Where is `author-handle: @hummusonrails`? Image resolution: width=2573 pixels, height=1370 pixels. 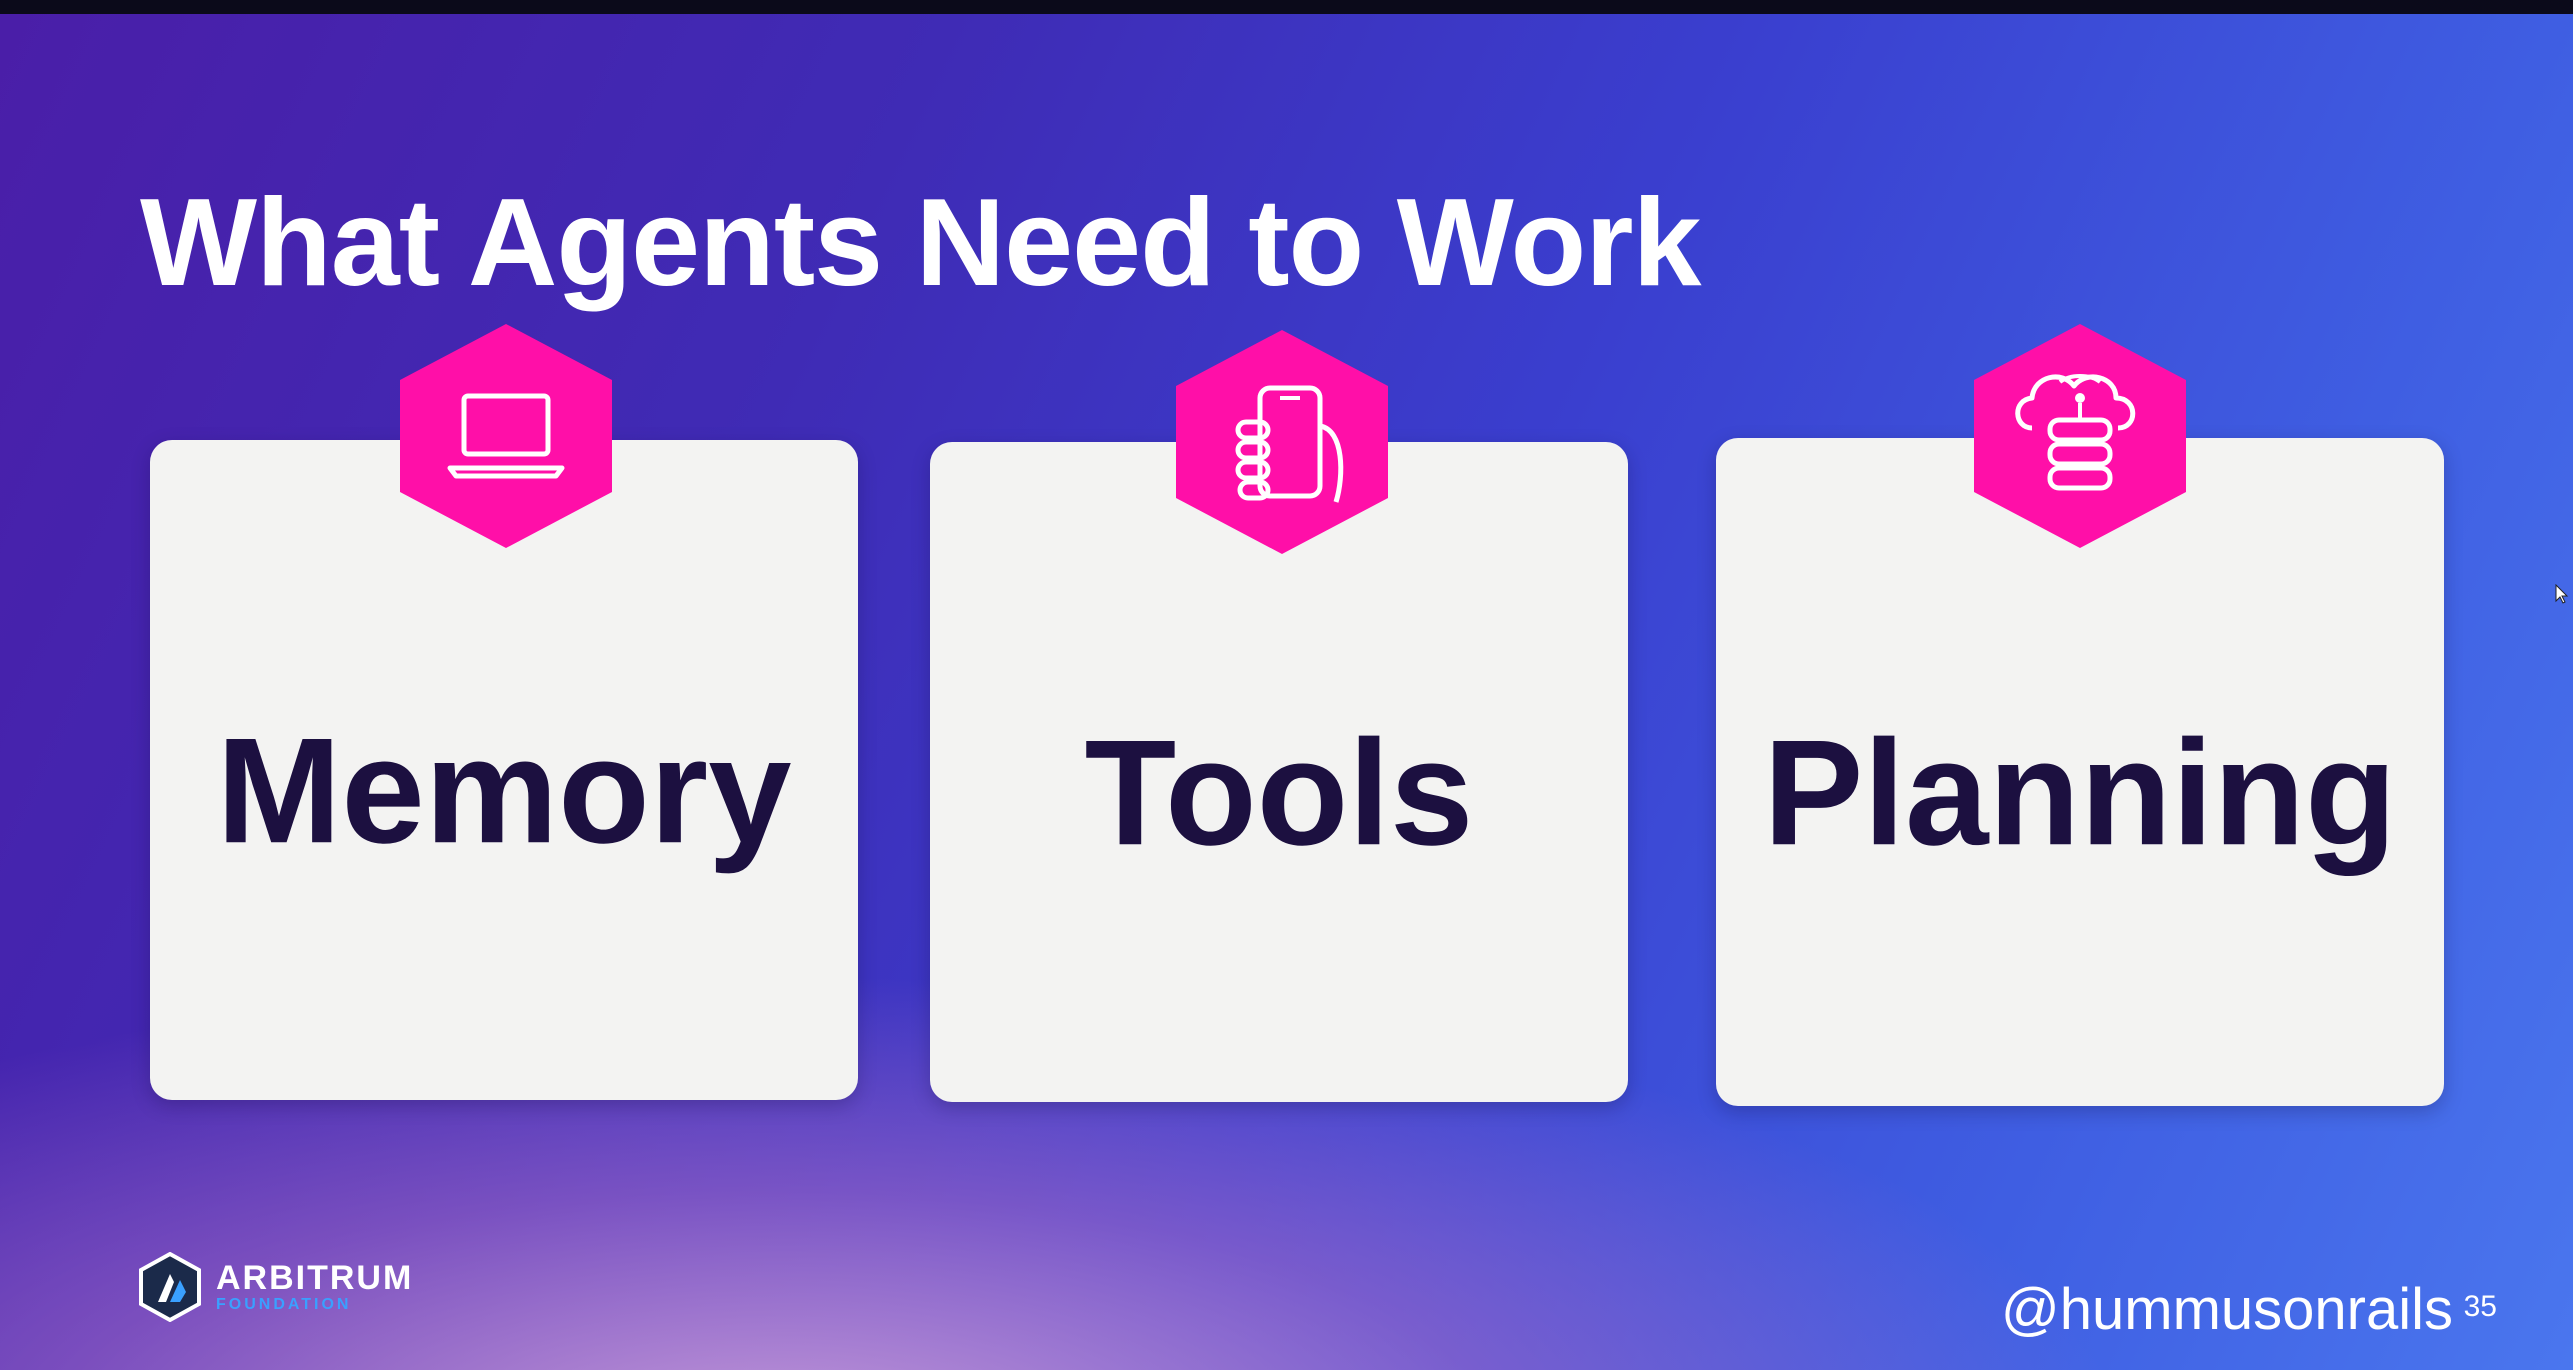 author-handle: @hummusonrails is located at coordinates (2226, 1309).